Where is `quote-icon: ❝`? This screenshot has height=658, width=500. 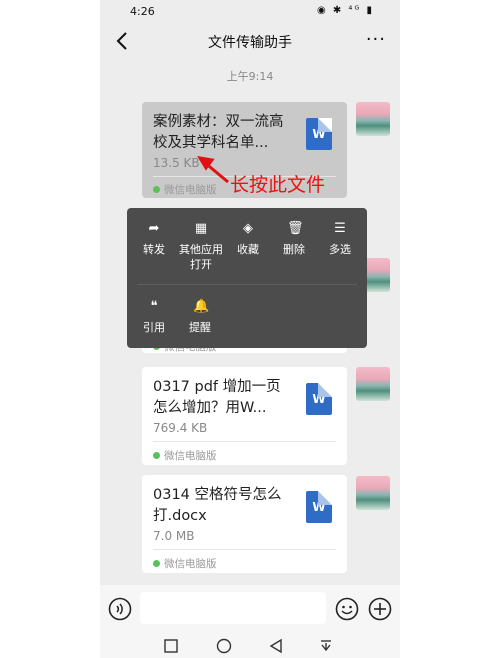 quote-icon: ❝ is located at coordinates (154, 306).